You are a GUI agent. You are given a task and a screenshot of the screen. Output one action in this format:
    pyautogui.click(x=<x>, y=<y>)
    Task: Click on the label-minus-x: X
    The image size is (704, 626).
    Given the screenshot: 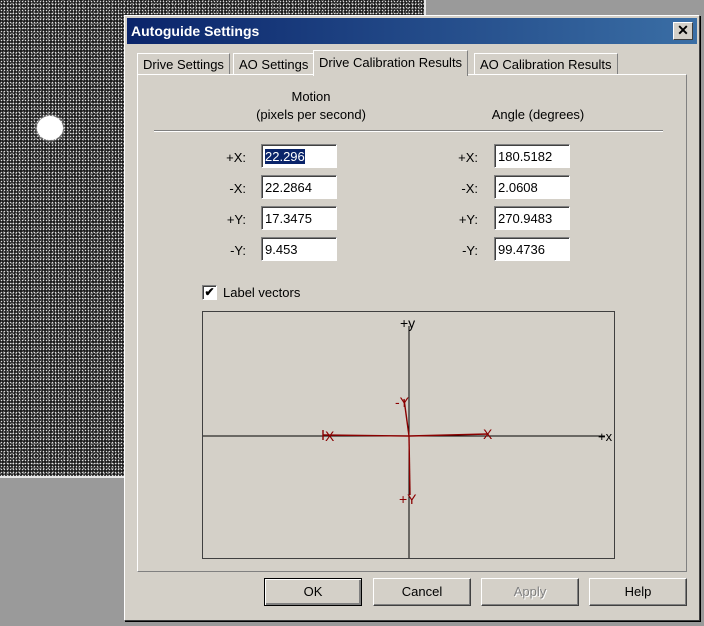 What is the action you would take?
    pyautogui.click(x=330, y=436)
    